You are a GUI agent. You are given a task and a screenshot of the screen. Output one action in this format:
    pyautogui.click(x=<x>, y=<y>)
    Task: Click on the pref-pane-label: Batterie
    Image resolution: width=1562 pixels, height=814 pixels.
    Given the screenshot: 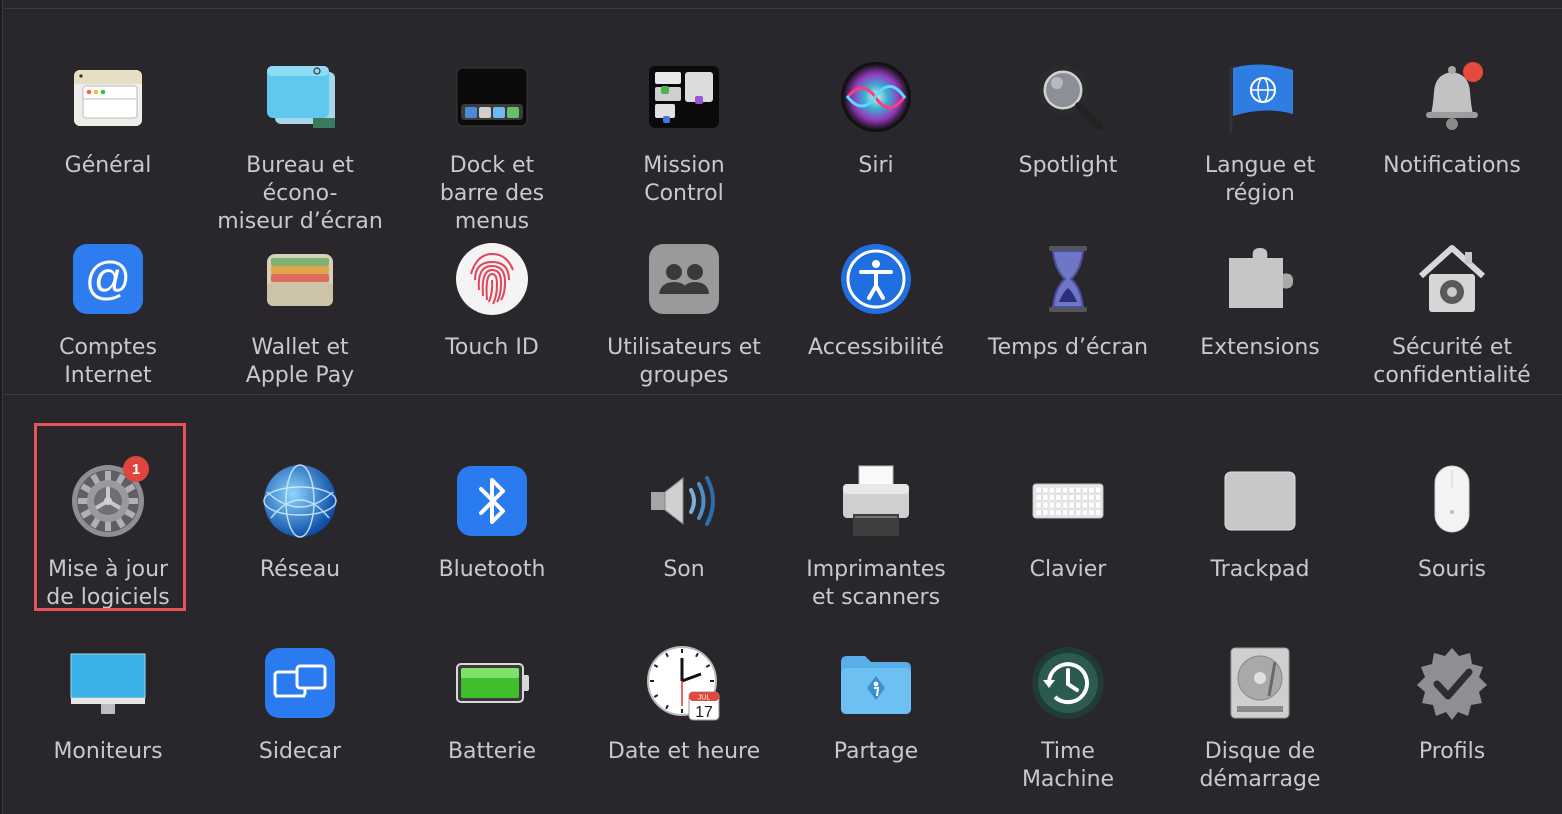 What is the action you would take?
    pyautogui.click(x=492, y=751)
    